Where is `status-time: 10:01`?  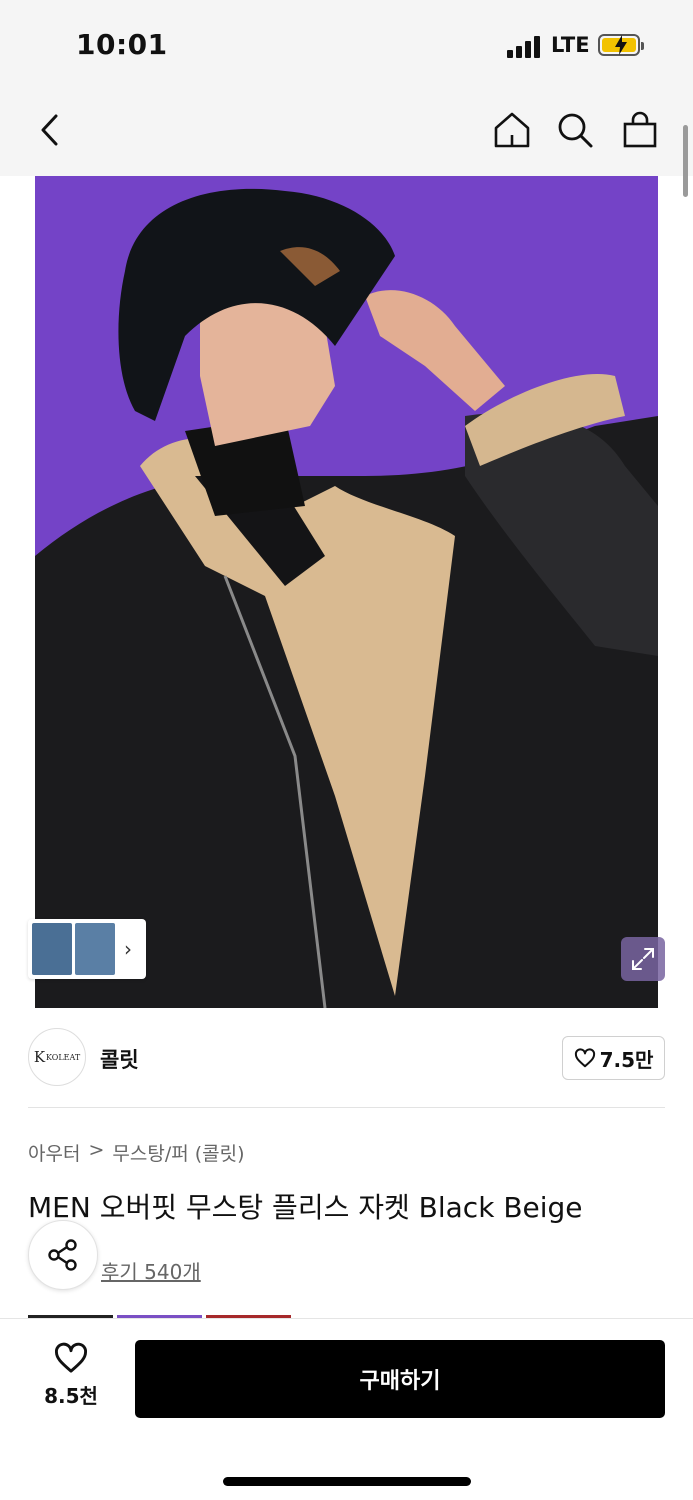 status-time: 10:01 is located at coordinates (122, 44).